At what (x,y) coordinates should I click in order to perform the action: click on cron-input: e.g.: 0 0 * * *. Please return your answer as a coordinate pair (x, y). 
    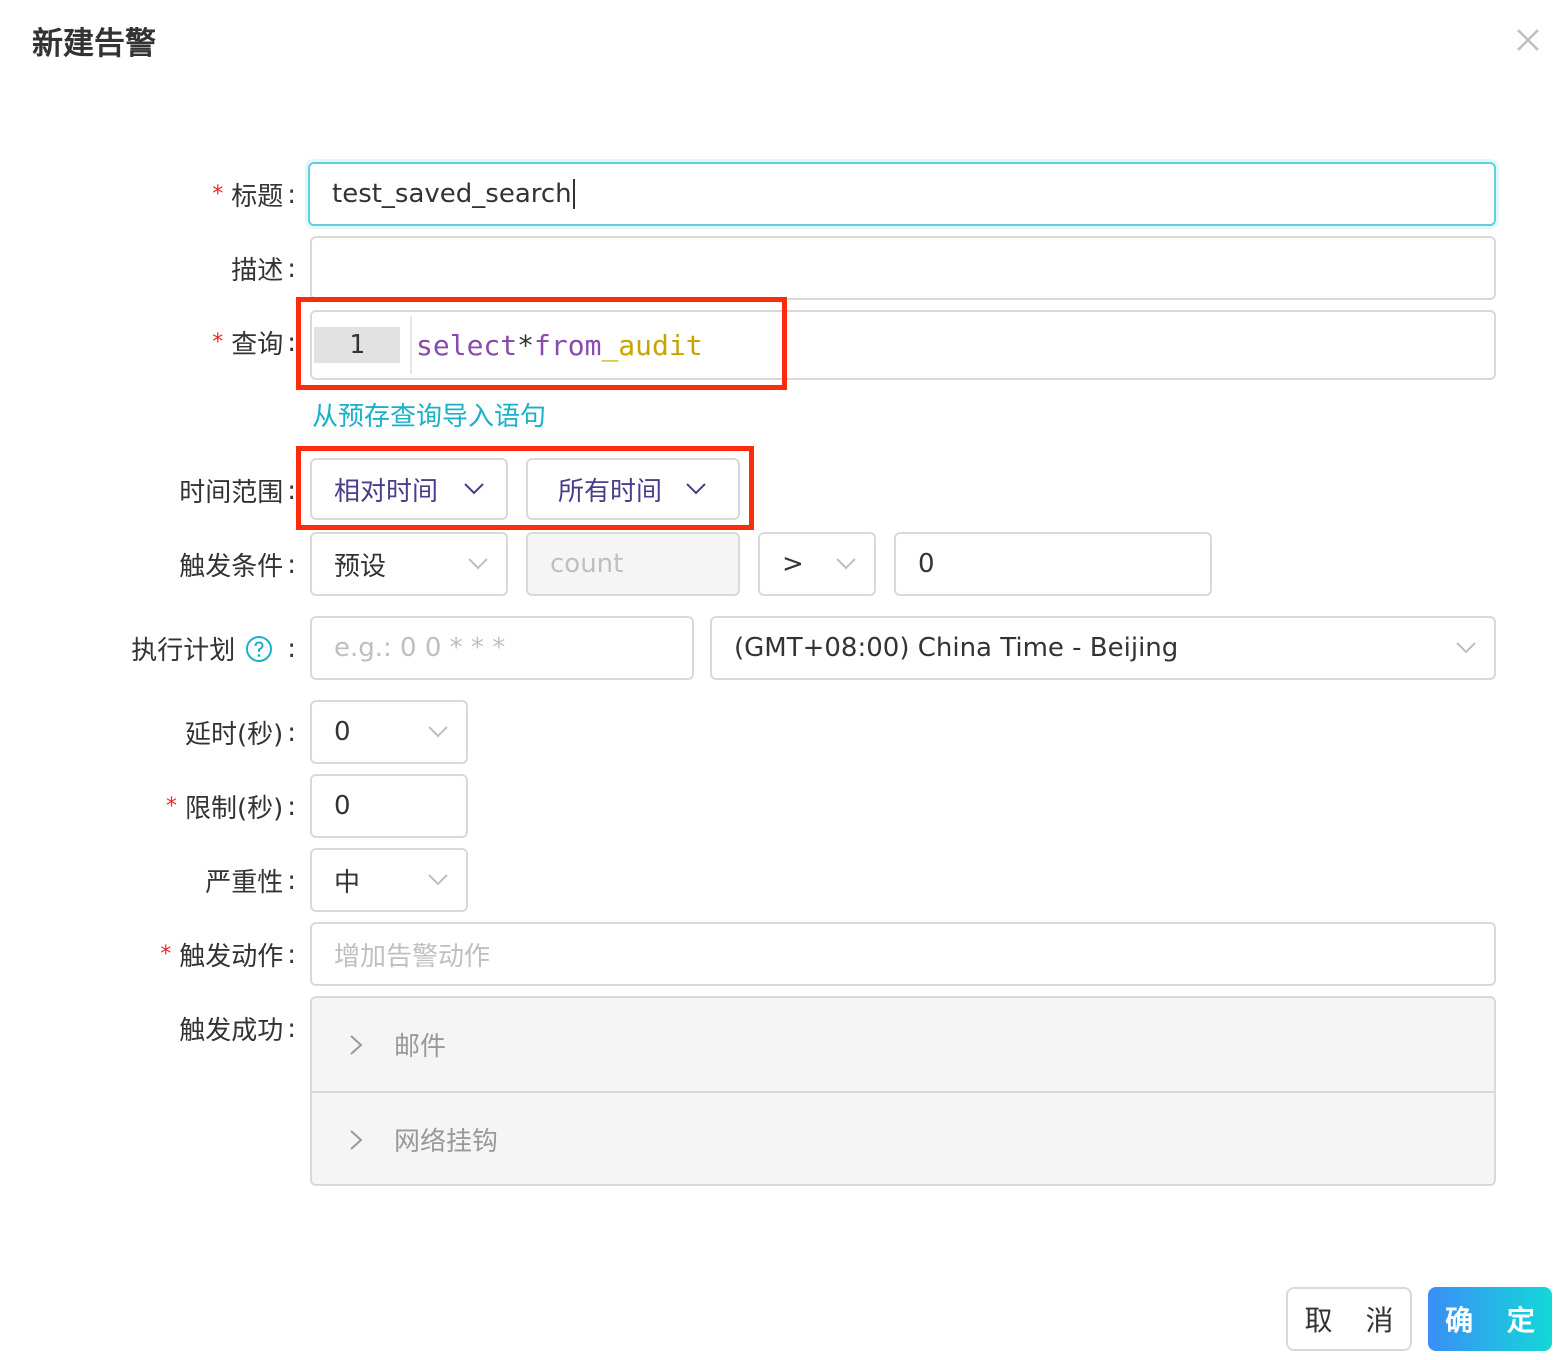
    Looking at the image, I should click on (502, 648).